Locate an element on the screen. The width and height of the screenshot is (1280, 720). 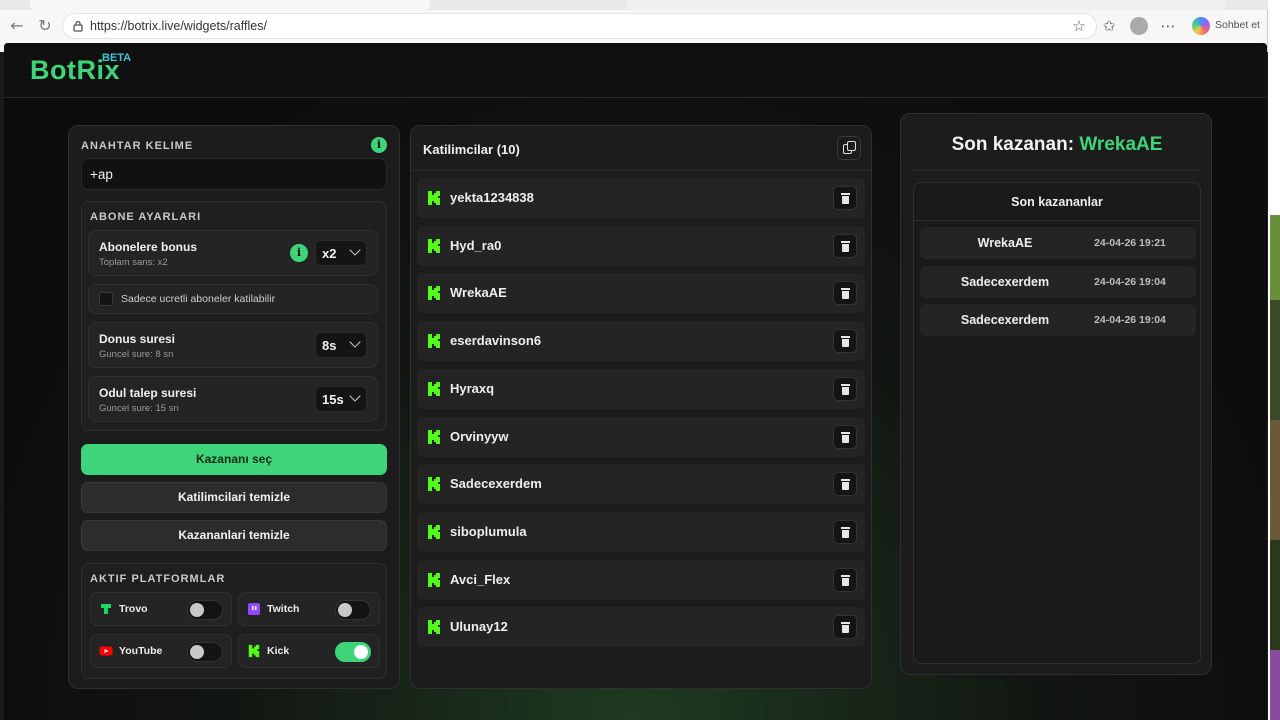
keyword-input: +ap is located at coordinates (234, 174).